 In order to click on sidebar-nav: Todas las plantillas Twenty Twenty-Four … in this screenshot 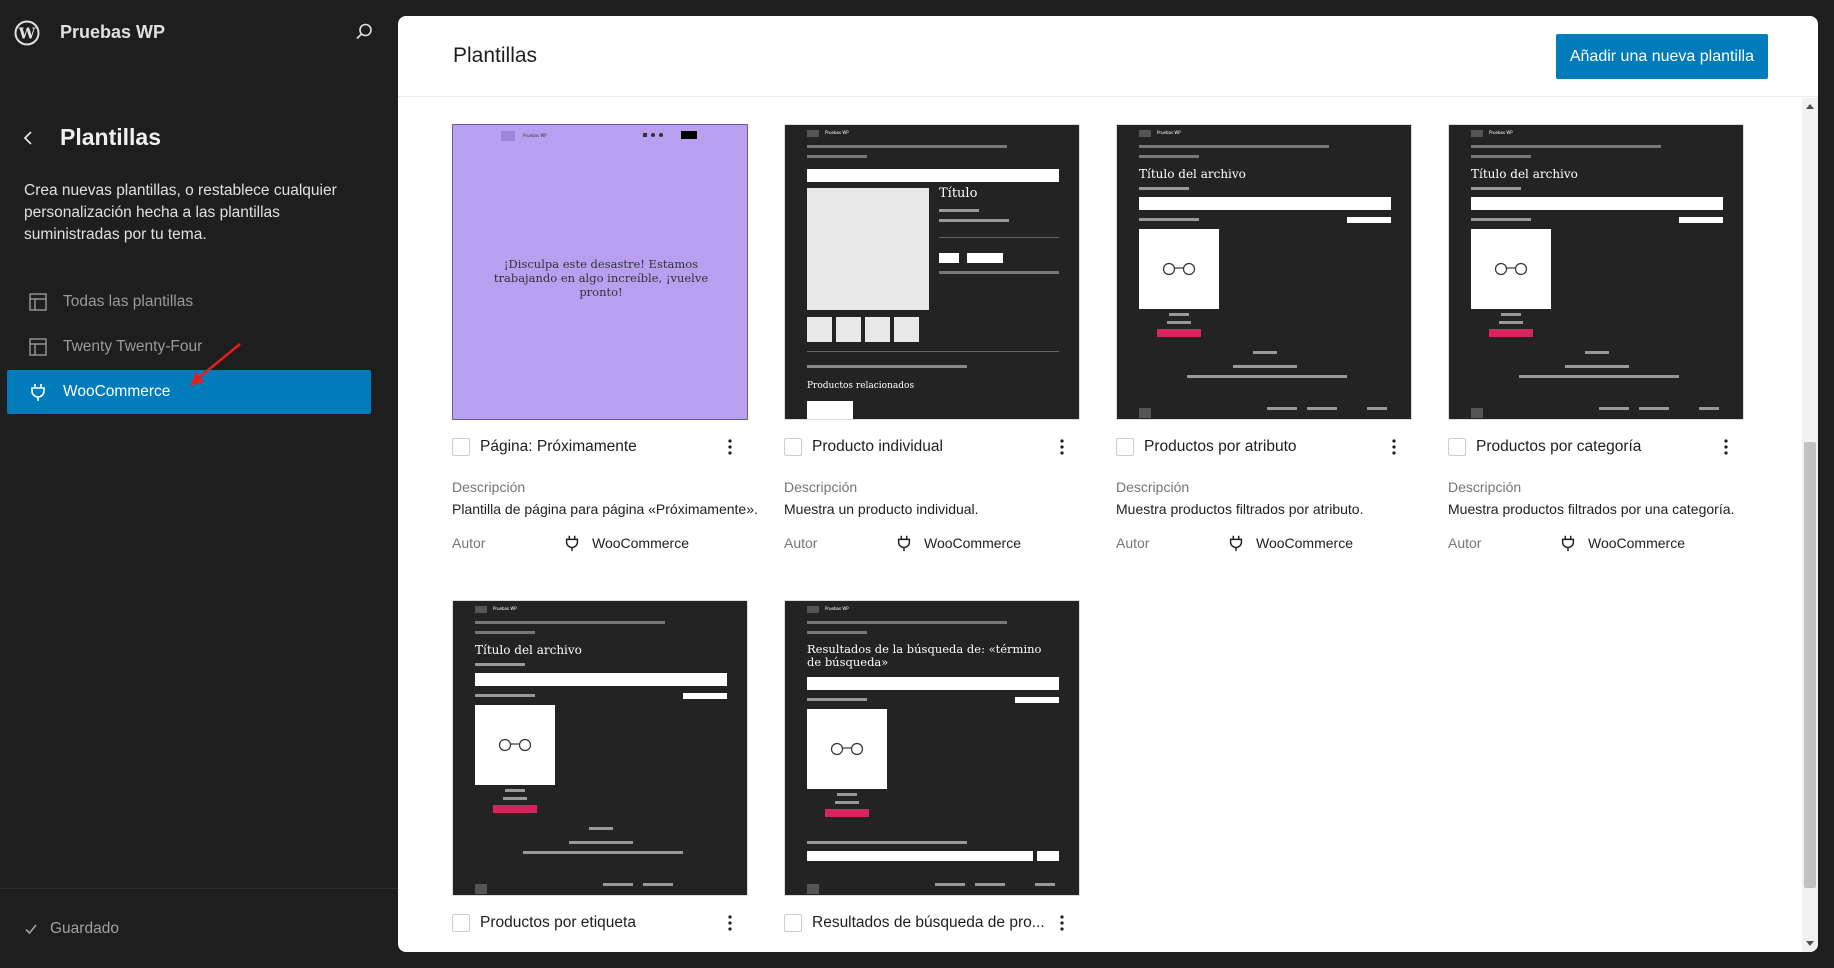, I will do `click(189, 347)`.